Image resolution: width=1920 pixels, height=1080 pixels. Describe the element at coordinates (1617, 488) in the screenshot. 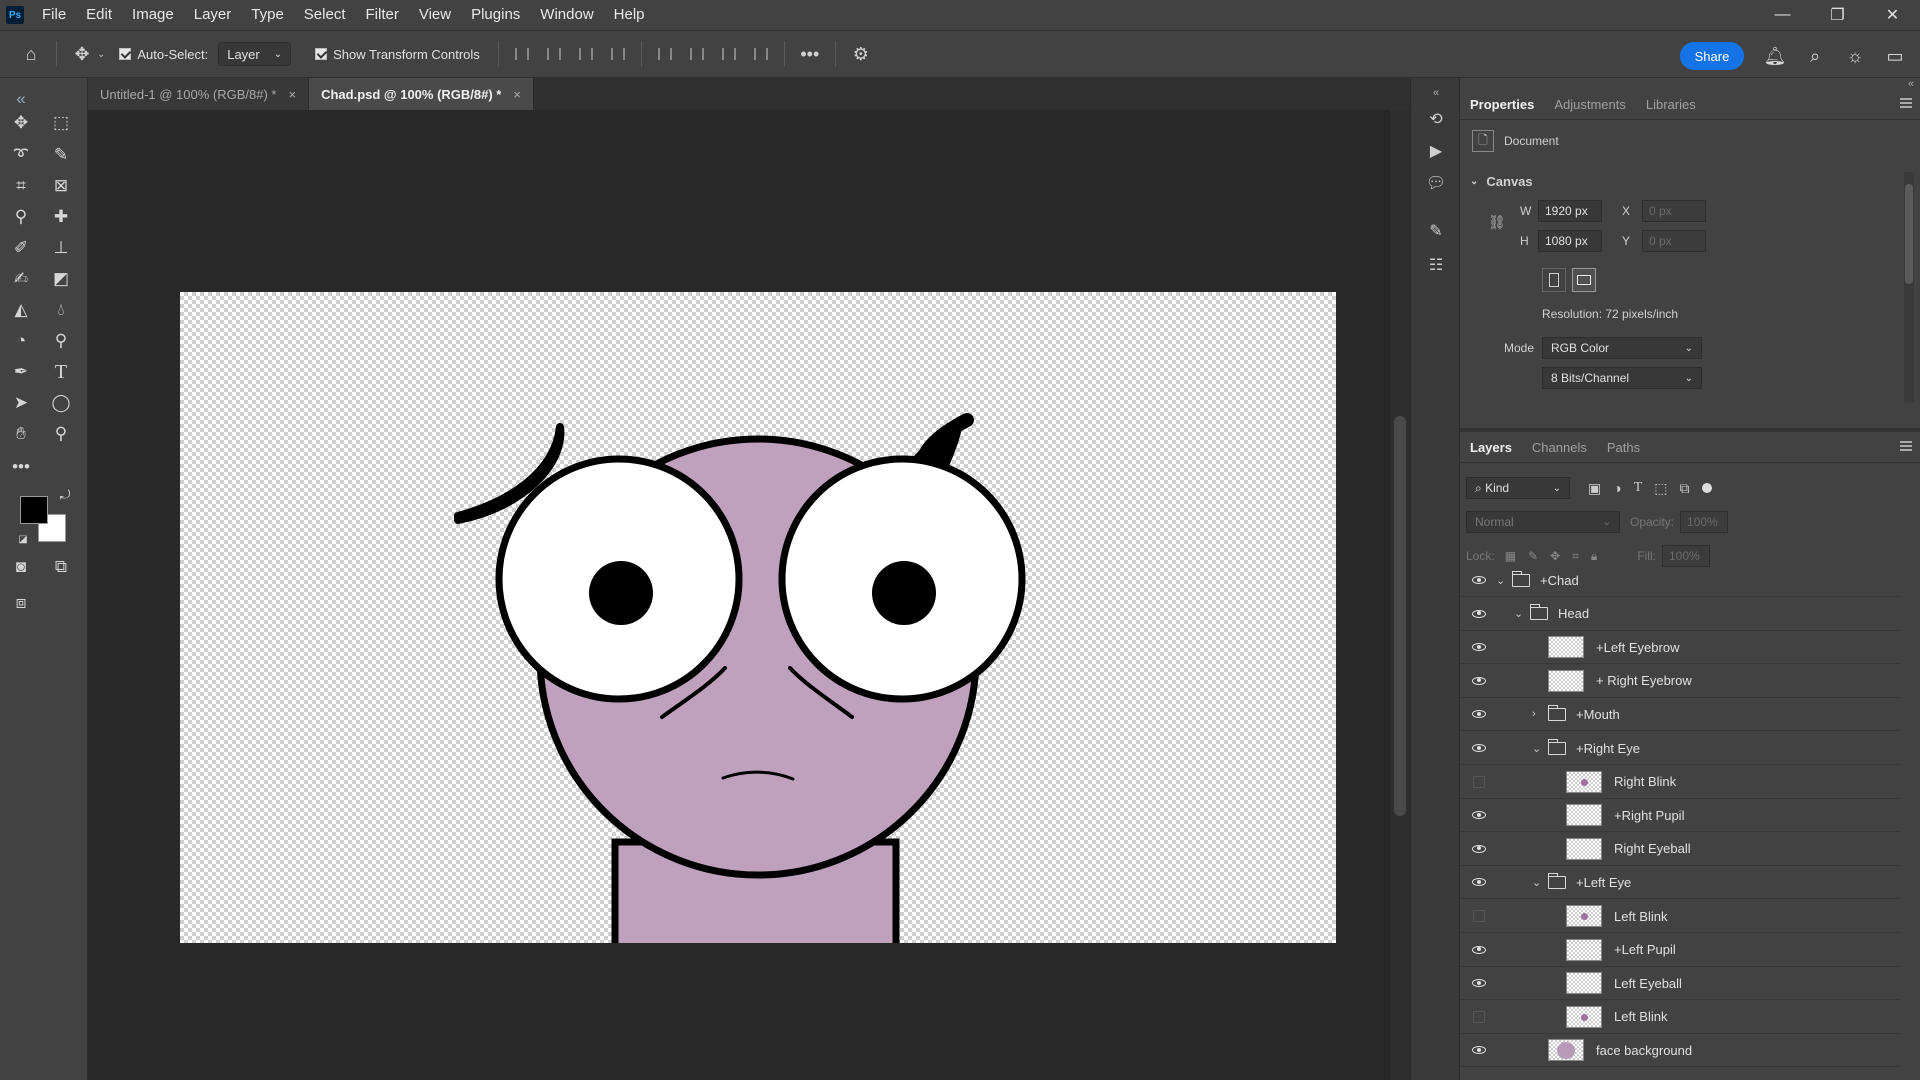

I see `filter-adjustment-icon: ◑` at that location.